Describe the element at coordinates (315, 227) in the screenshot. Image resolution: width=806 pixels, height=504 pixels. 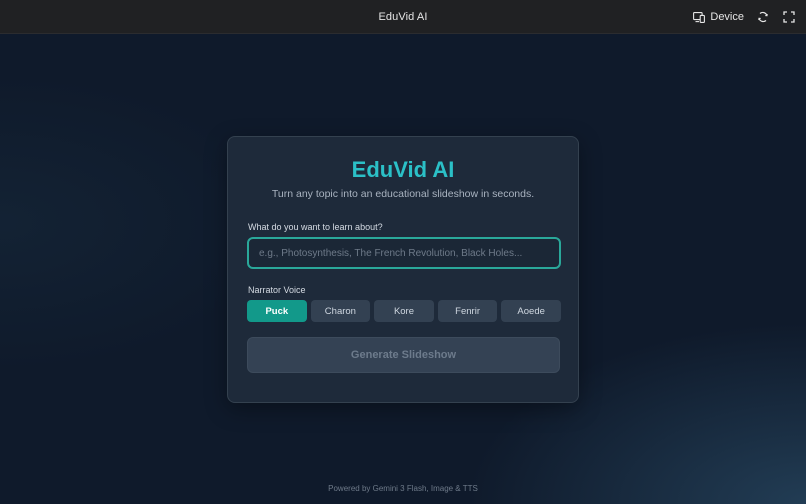
I see `topic-label: What do you want to learn about?` at that location.